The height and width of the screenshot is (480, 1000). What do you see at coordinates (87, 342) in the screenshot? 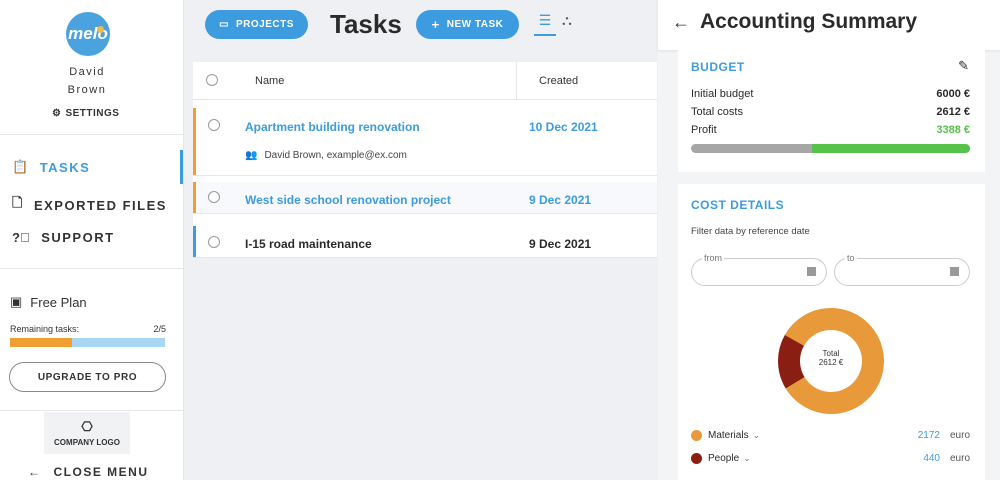
I see `remaining-progress-bar` at bounding box center [87, 342].